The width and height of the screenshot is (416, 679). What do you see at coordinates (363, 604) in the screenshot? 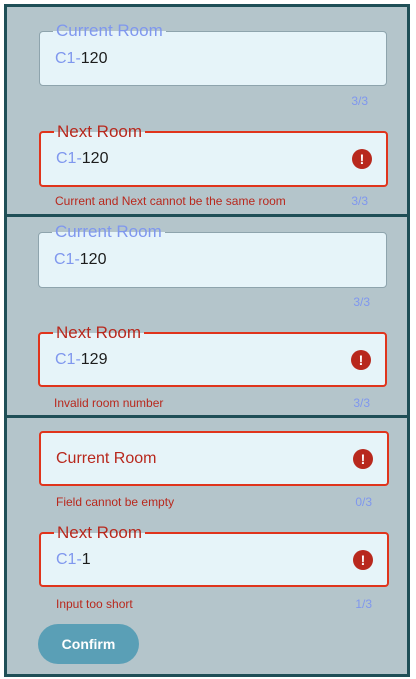
I see `next-room-counter: 1/3` at bounding box center [363, 604].